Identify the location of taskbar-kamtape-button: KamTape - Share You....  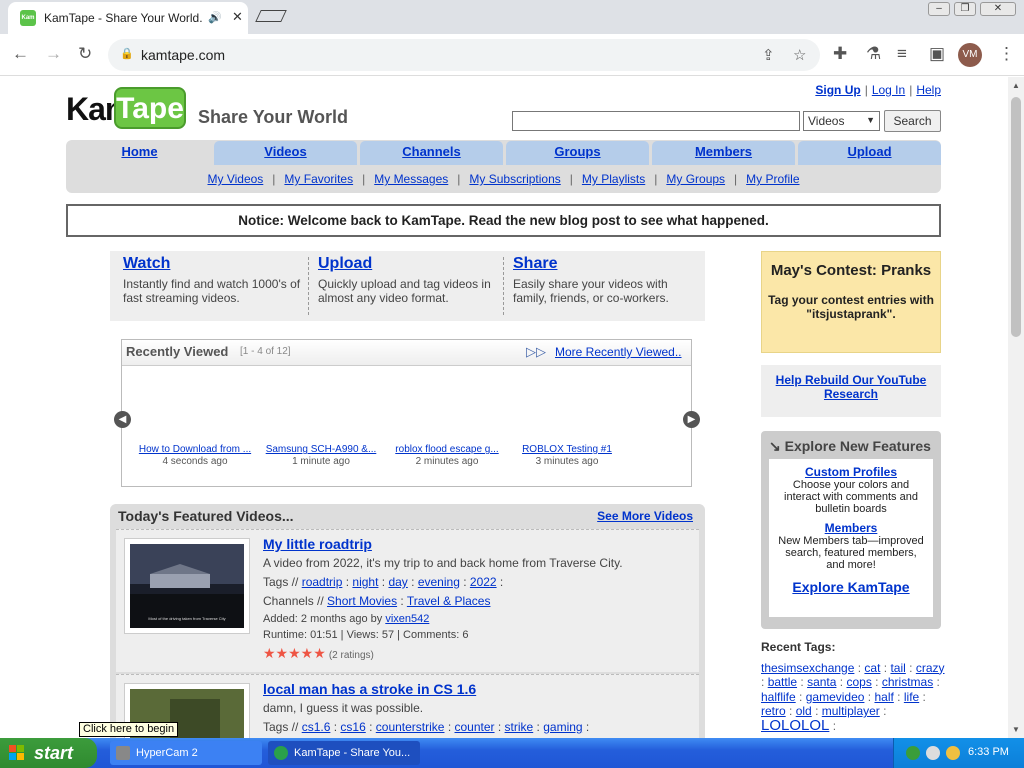
(344, 753).